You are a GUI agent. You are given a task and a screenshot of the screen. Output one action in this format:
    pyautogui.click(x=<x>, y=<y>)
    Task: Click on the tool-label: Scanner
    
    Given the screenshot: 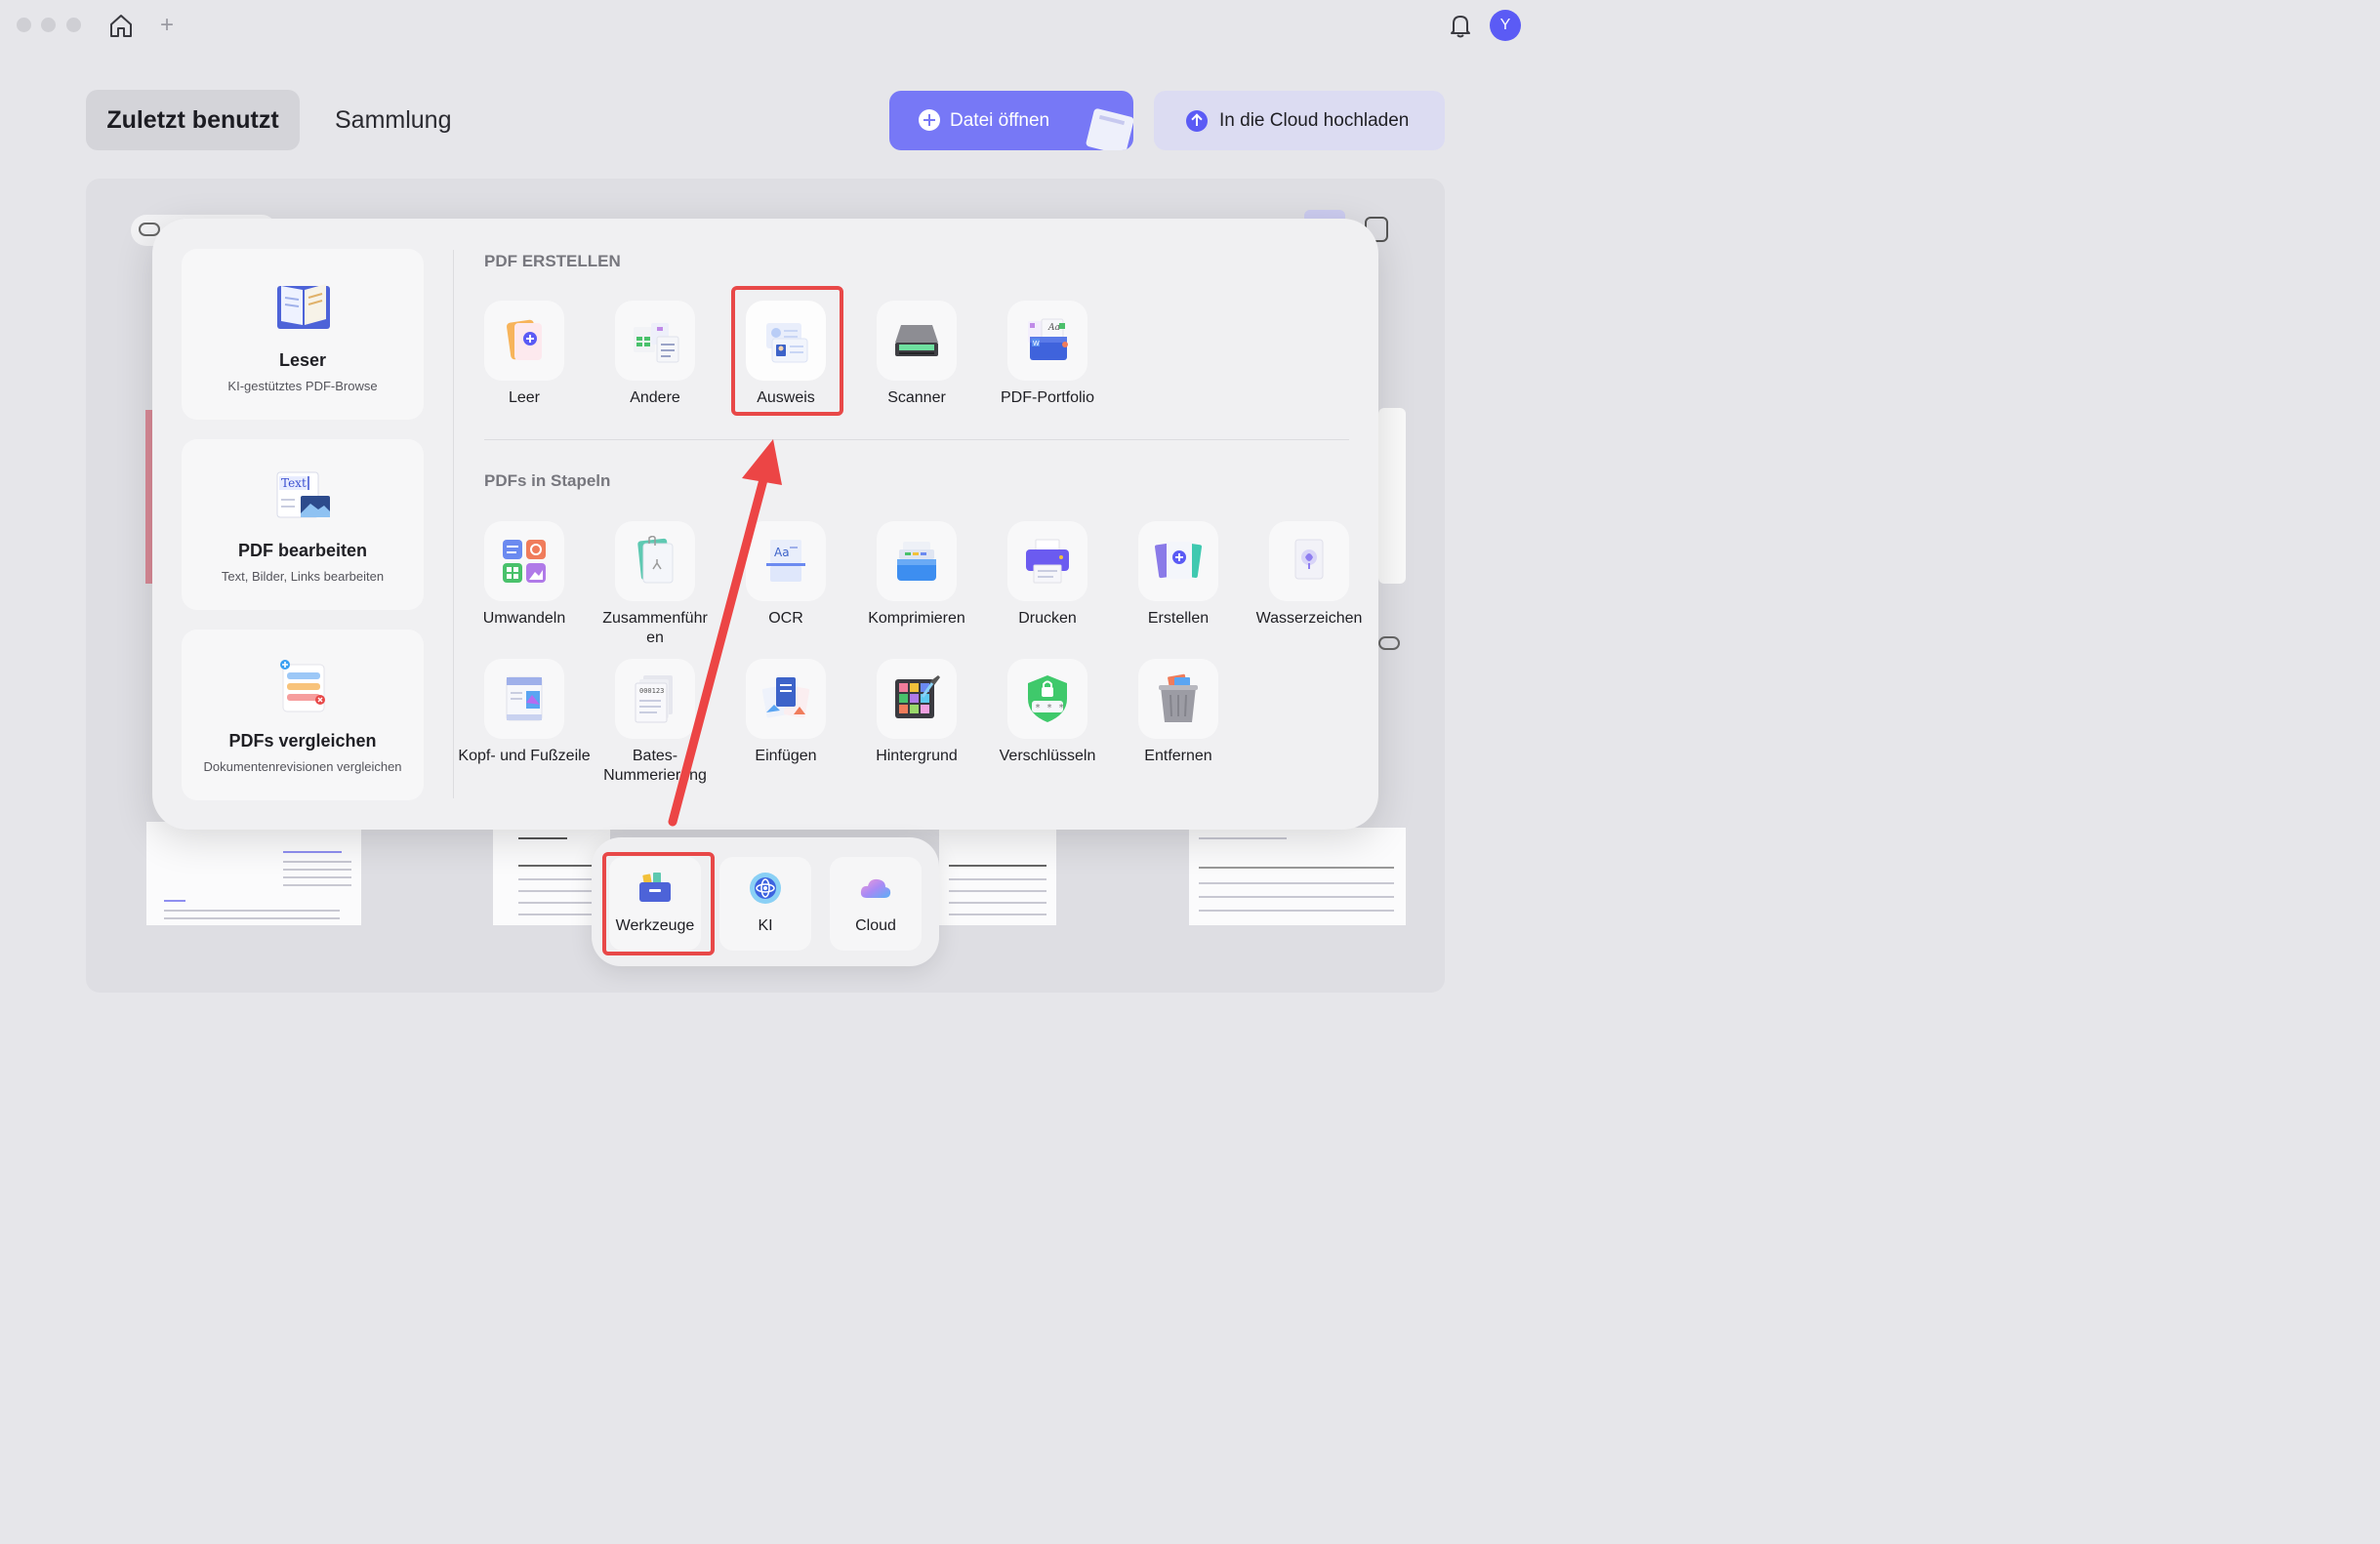 What is the action you would take?
    pyautogui.click(x=916, y=398)
    